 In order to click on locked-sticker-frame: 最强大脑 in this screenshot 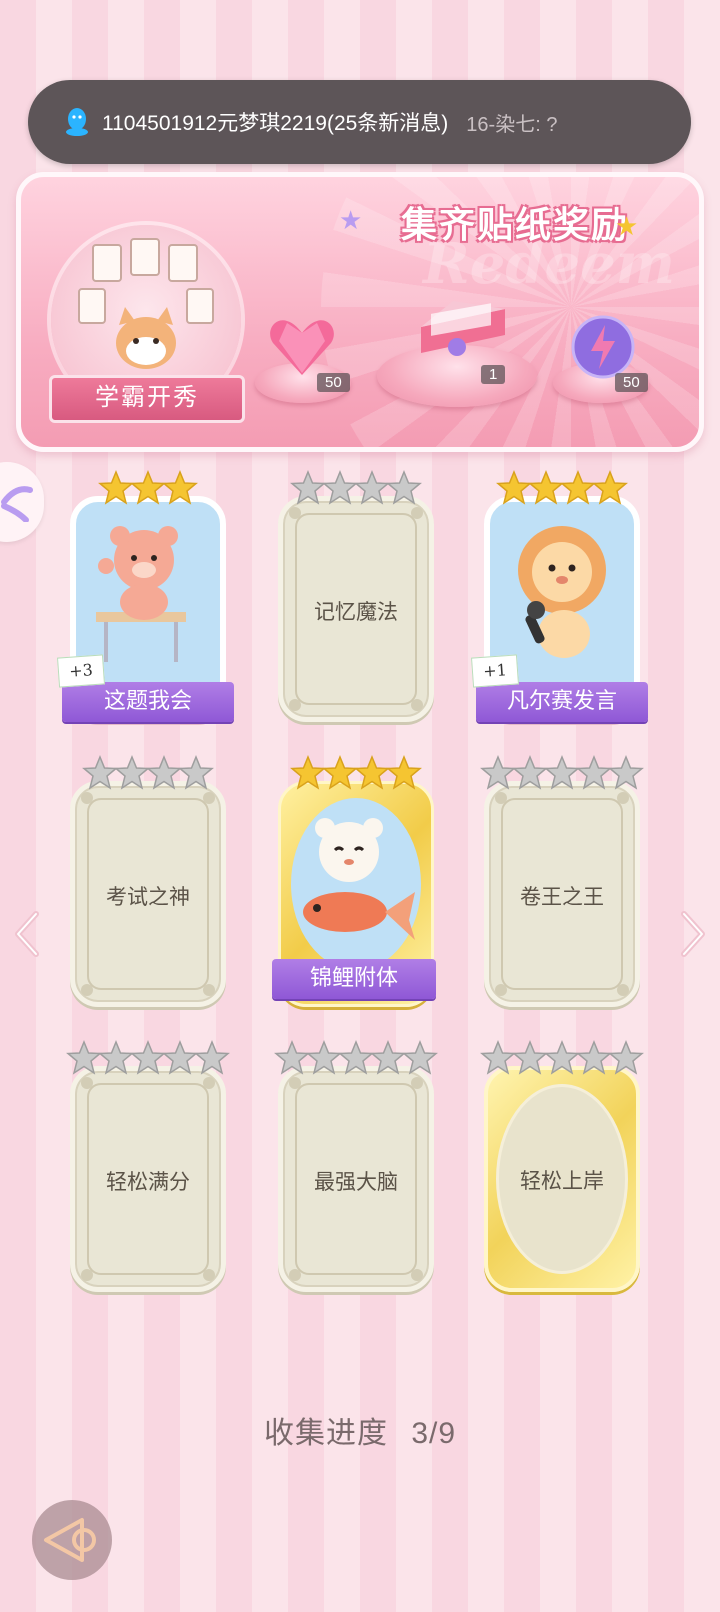, I will do `click(356, 1179)`.